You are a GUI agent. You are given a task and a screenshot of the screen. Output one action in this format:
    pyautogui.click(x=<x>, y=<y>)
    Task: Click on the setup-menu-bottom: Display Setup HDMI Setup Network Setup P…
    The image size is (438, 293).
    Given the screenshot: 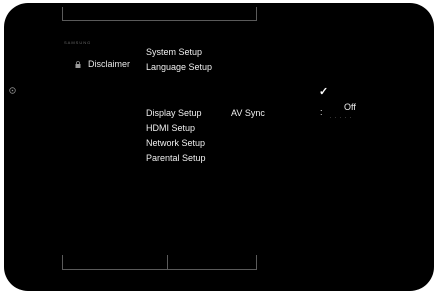 What is the action you would take?
    pyautogui.click(x=176, y=136)
    